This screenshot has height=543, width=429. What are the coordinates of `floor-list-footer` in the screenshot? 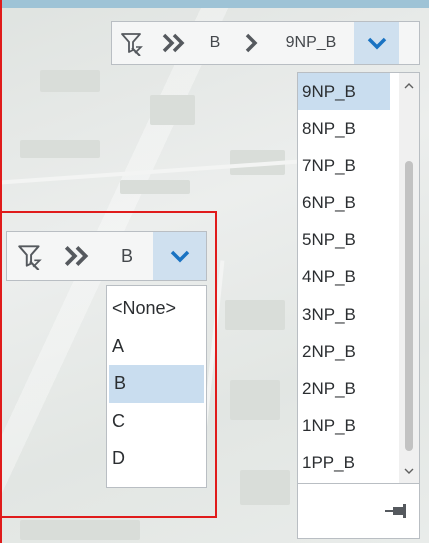 It's located at (358, 511).